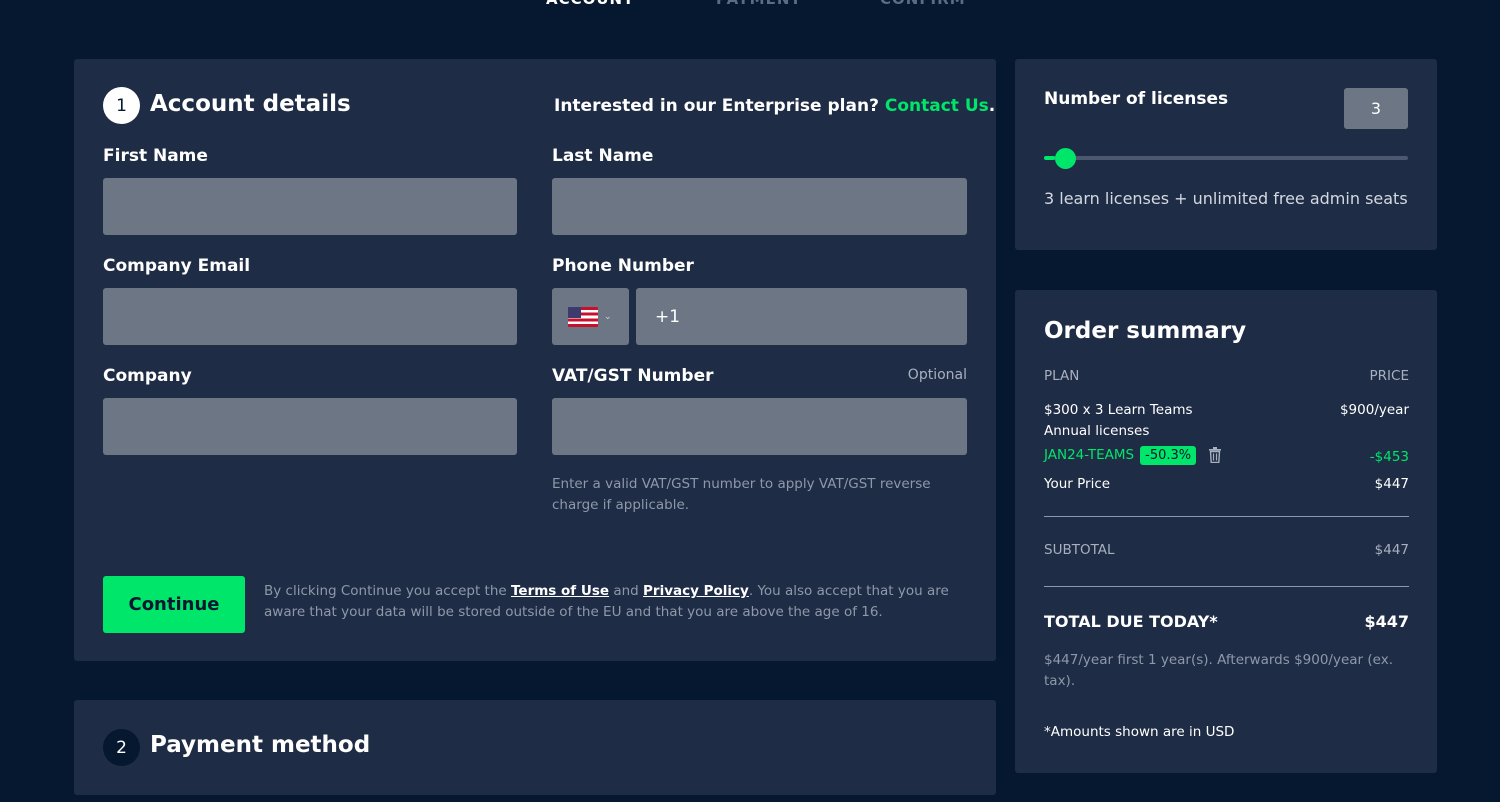  What do you see at coordinates (1089, 455) in the screenshot?
I see `promo-code: JAN24-TEAMS` at bounding box center [1089, 455].